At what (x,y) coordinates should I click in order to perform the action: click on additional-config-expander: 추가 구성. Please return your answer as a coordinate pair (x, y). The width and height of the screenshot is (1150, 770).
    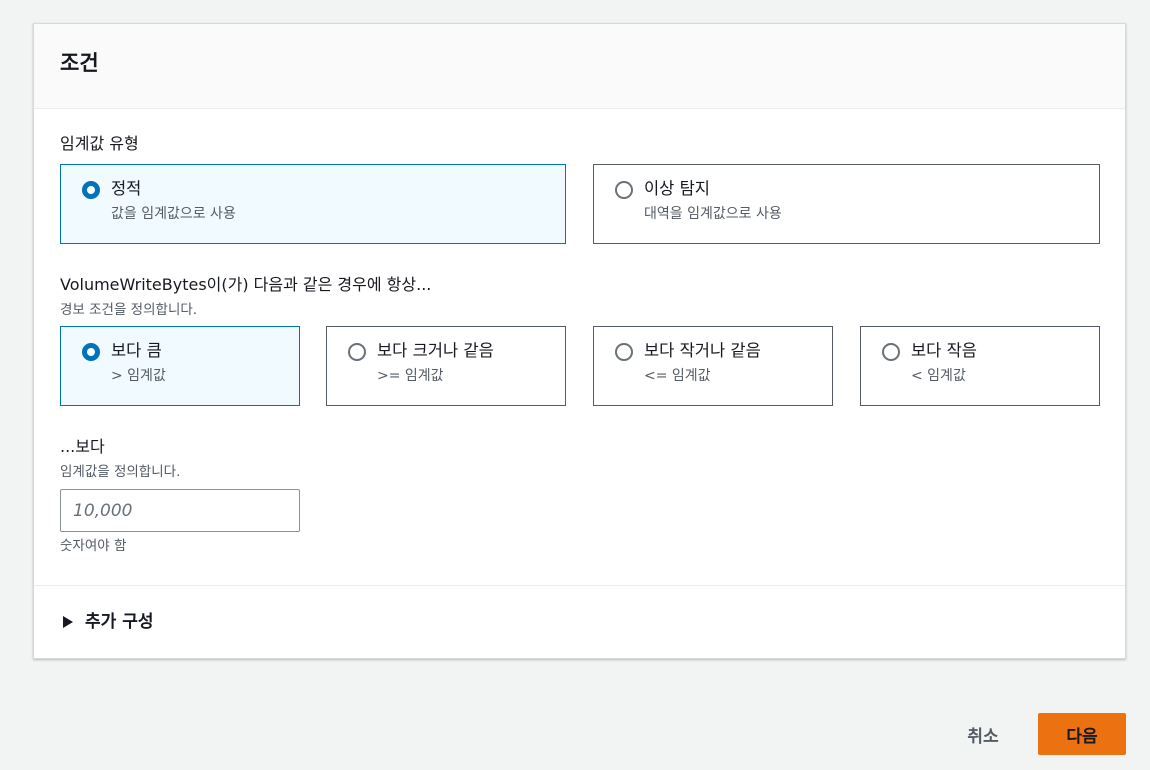
    Looking at the image, I should click on (106, 622).